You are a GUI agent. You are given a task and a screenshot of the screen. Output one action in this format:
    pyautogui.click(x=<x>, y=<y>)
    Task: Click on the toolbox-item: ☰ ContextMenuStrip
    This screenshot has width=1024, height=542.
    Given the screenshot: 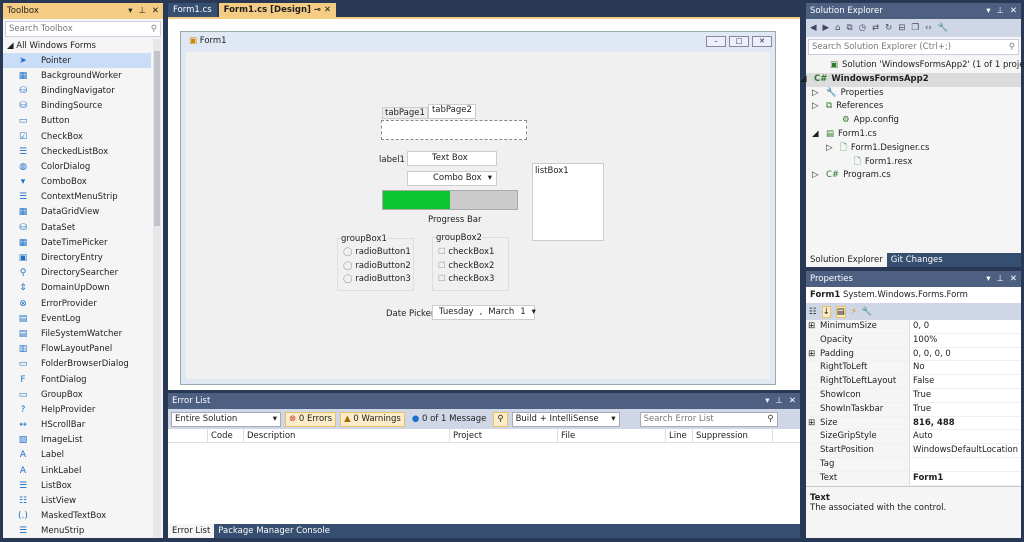 What is the action you would take?
    pyautogui.click(x=83, y=197)
    